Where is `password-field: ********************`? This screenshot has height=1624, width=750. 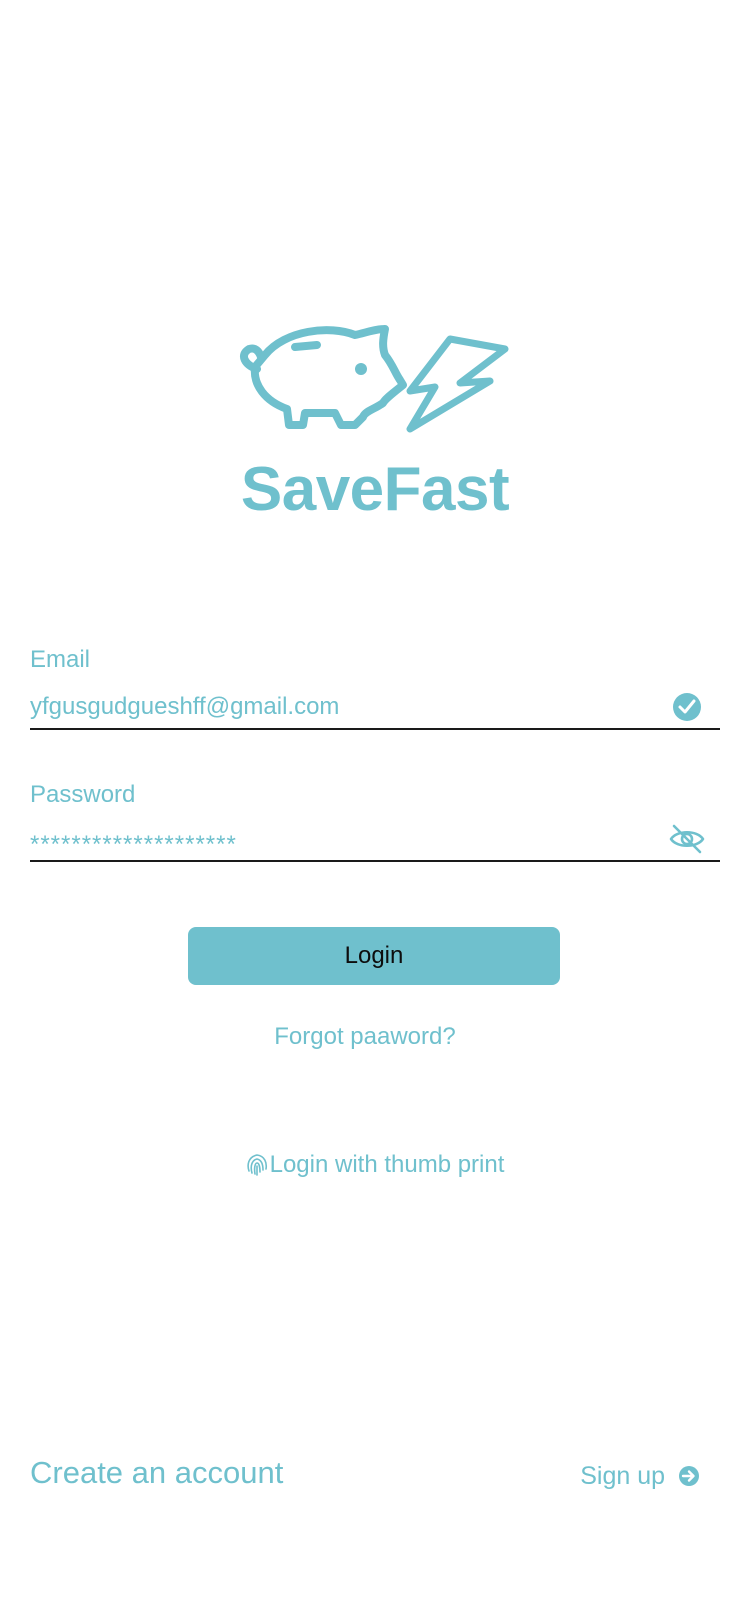
password-field: ******************** is located at coordinates (375, 840).